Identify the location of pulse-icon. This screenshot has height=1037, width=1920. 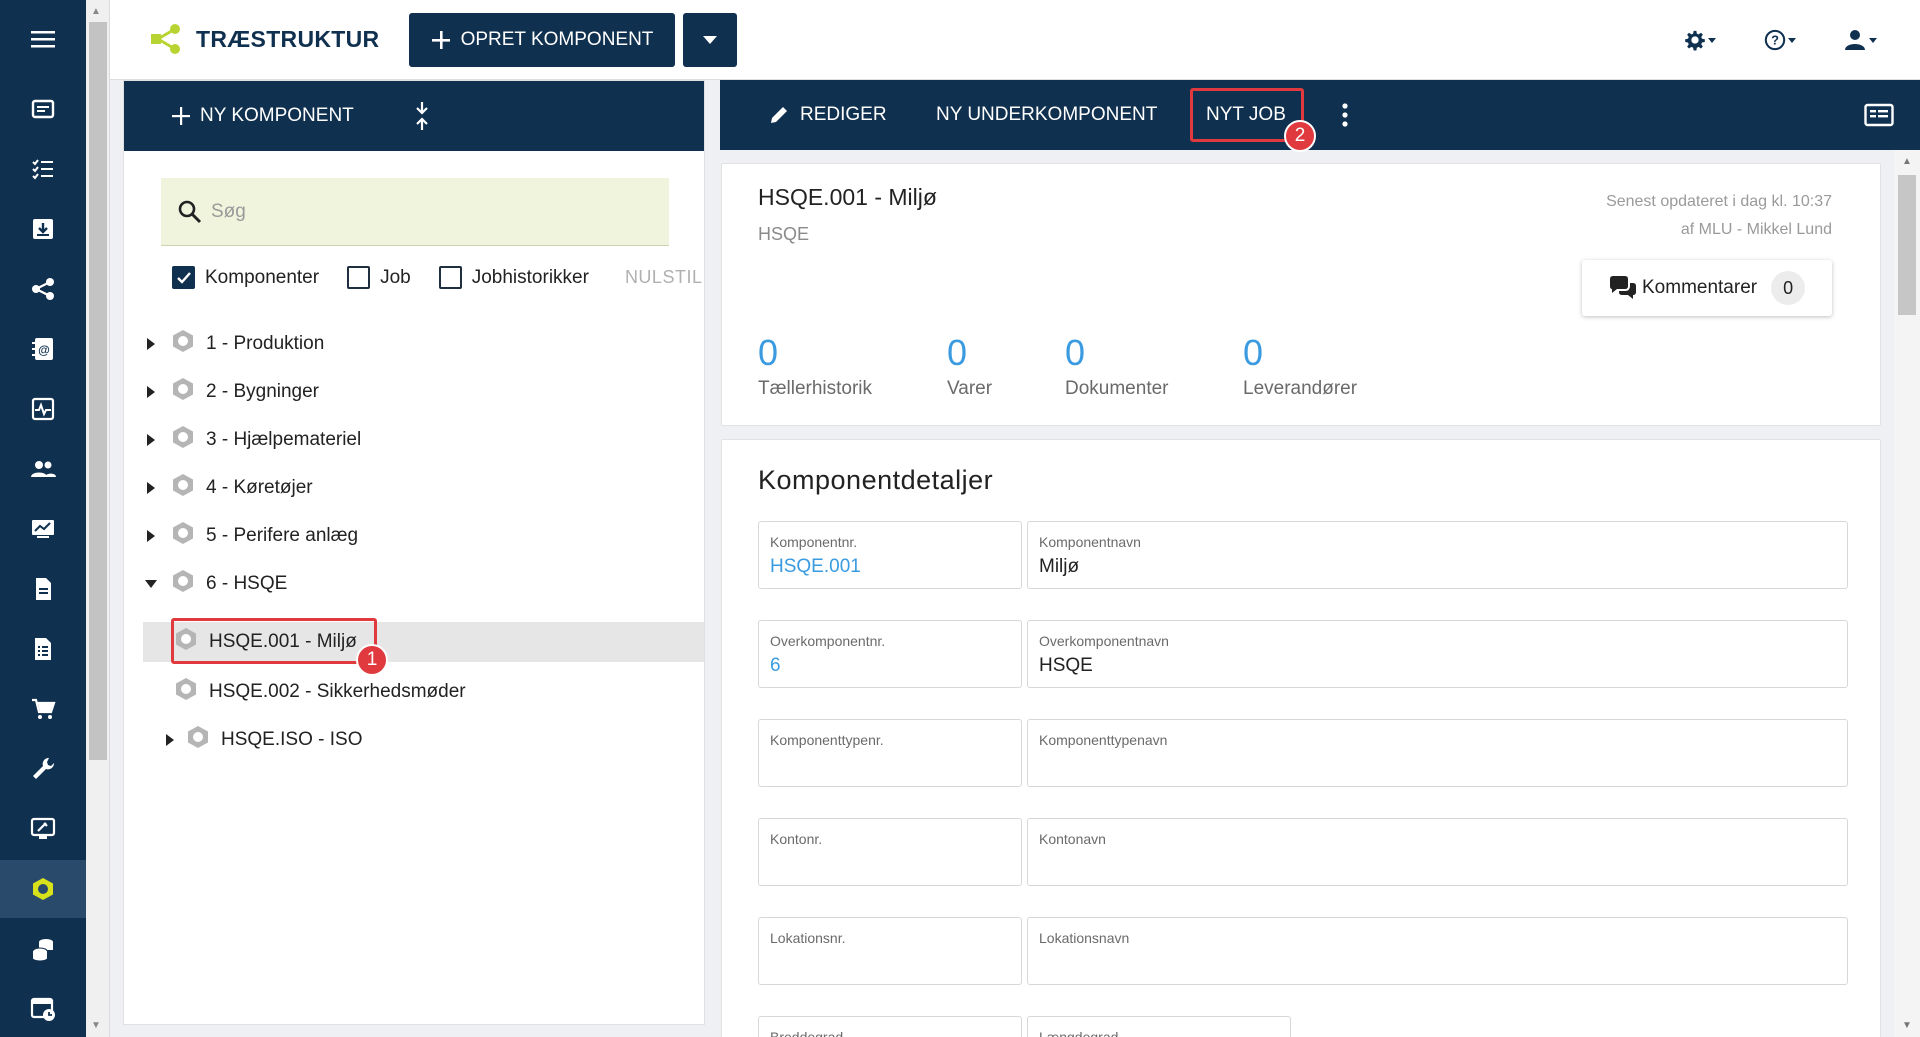
(43, 409).